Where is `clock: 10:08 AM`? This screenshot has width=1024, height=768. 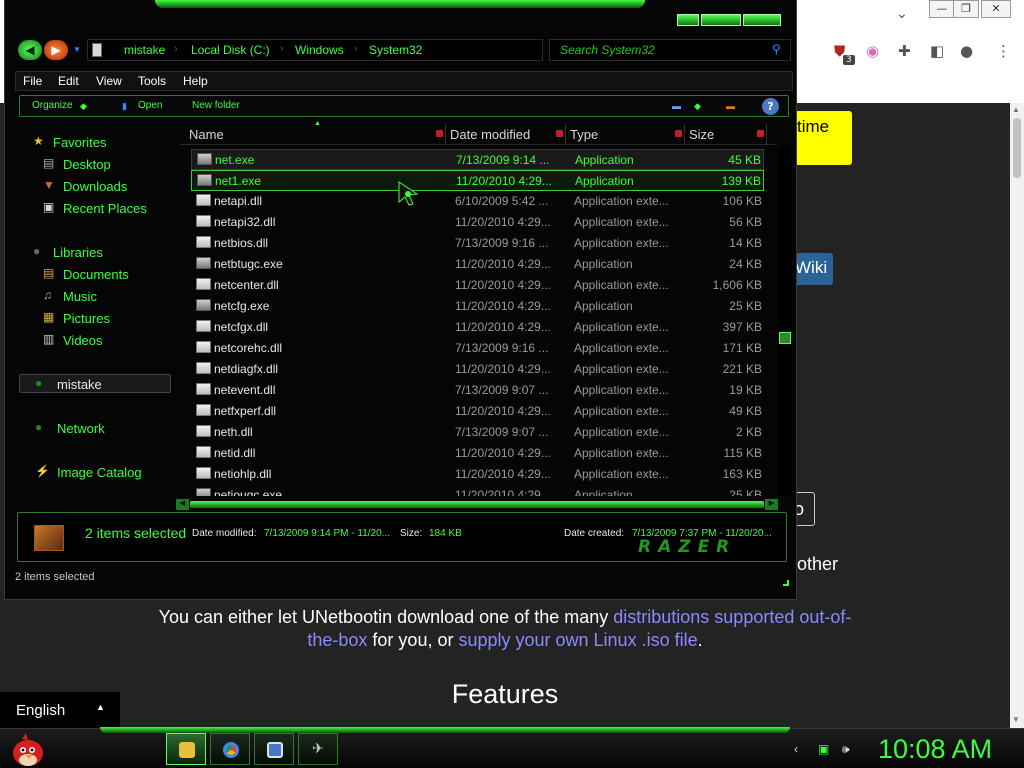
clock: 10:08 AM is located at coordinates (935, 749).